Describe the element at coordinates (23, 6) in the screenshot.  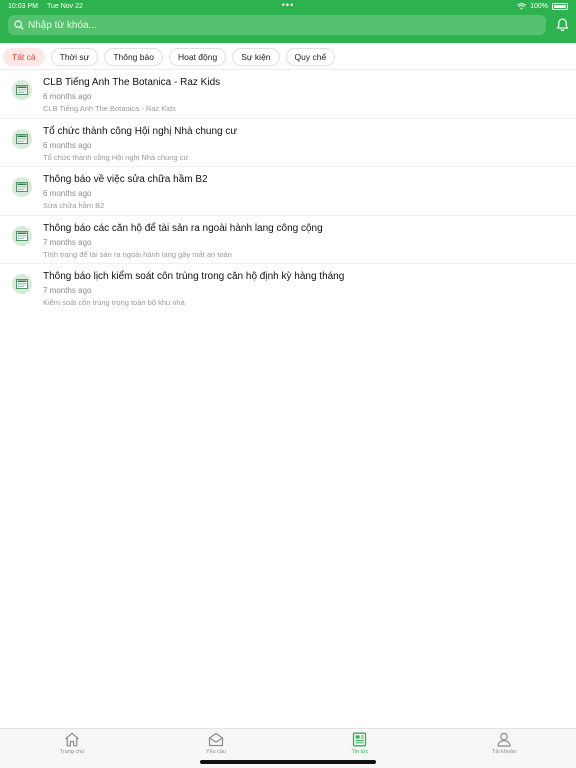
I see `status-time: 10:03 PM` at that location.